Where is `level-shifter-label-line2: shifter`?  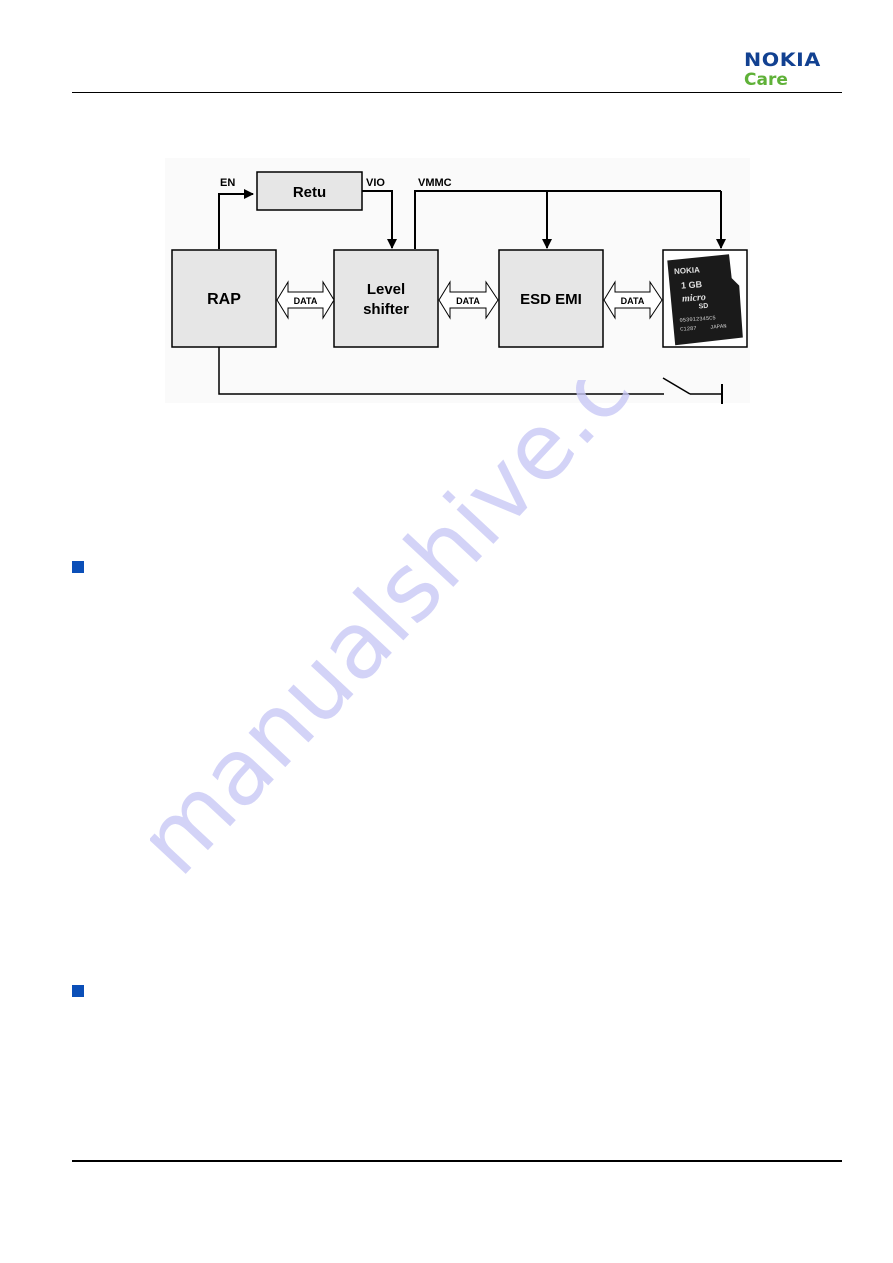 level-shifter-label-line2: shifter is located at coordinates (386, 309).